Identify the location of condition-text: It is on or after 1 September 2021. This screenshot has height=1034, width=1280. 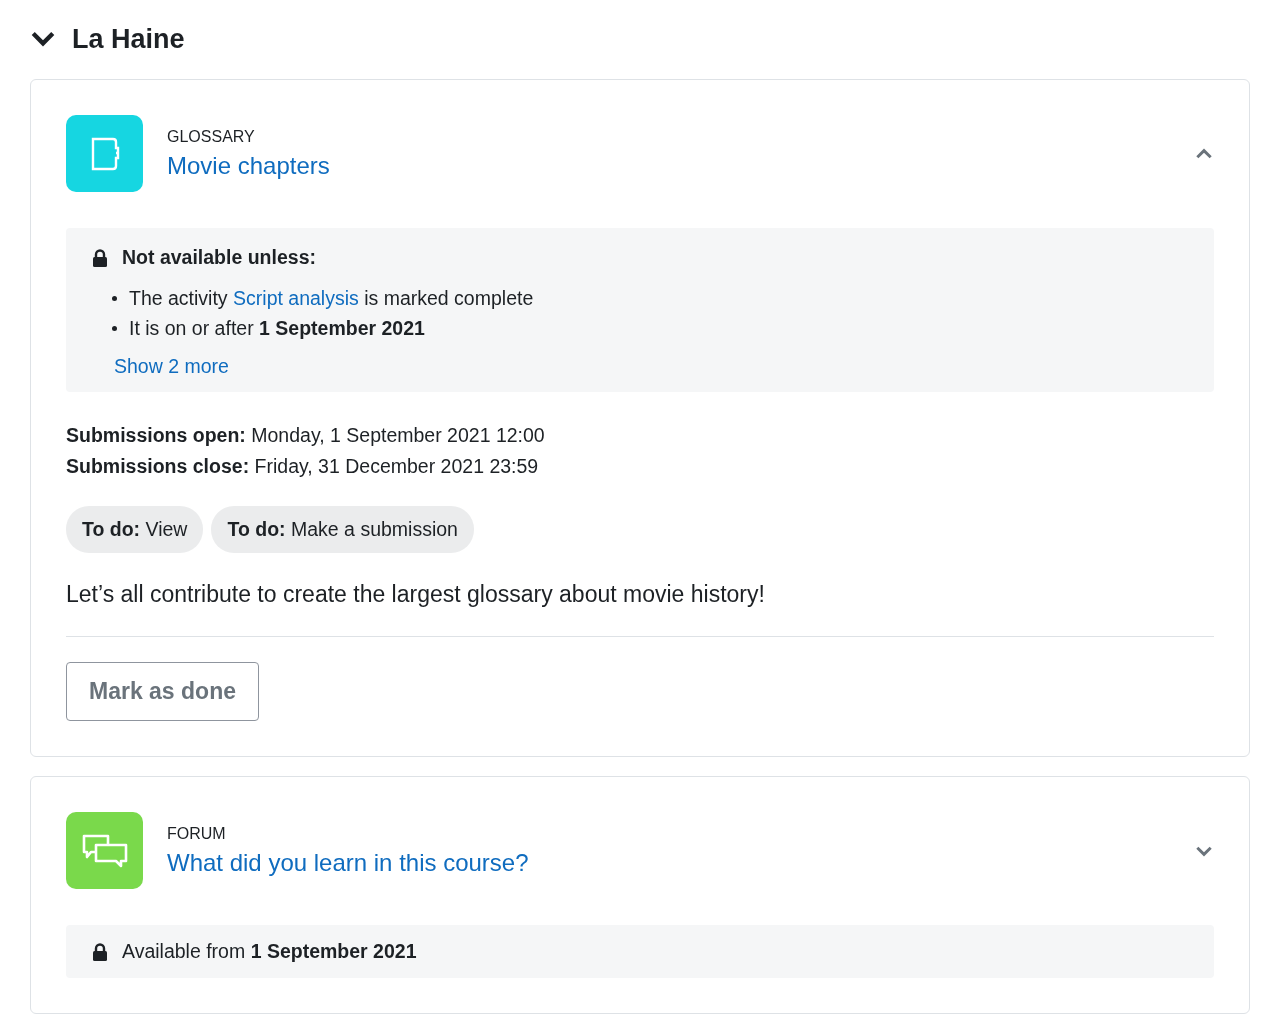
(277, 328).